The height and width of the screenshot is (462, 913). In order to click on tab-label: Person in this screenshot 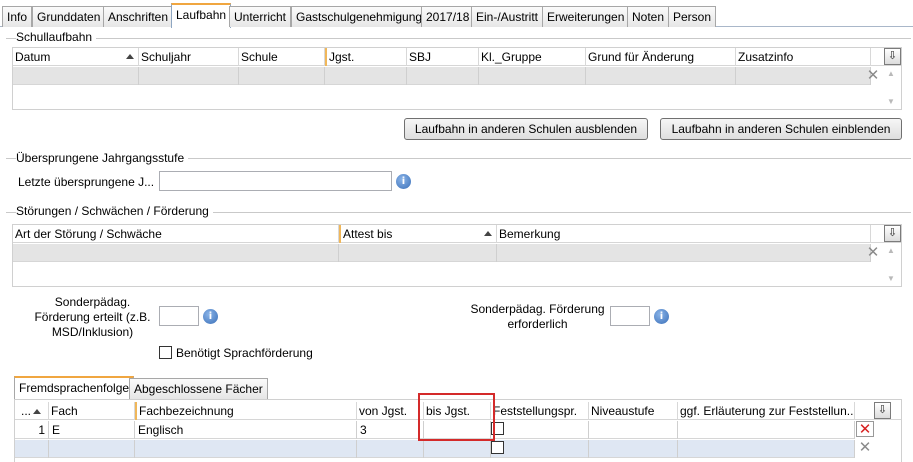, I will do `click(692, 17)`.